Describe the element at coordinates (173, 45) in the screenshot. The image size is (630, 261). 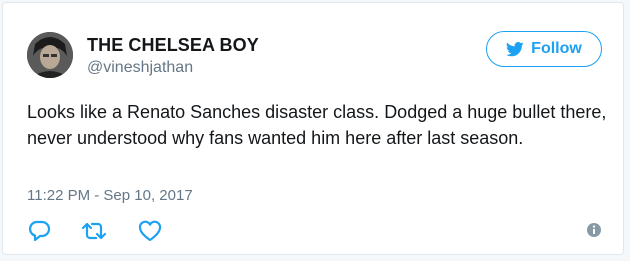
I see `display-name: THE CHELSEA BOY` at that location.